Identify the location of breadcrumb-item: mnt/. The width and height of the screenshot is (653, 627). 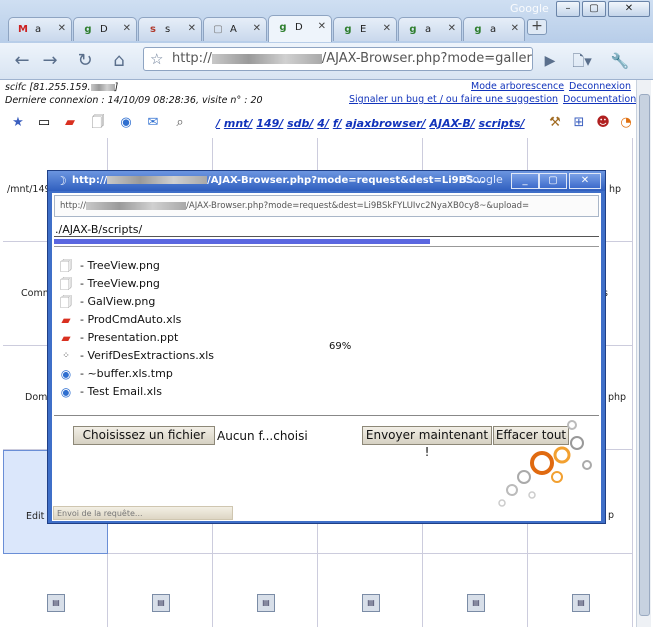
(238, 123).